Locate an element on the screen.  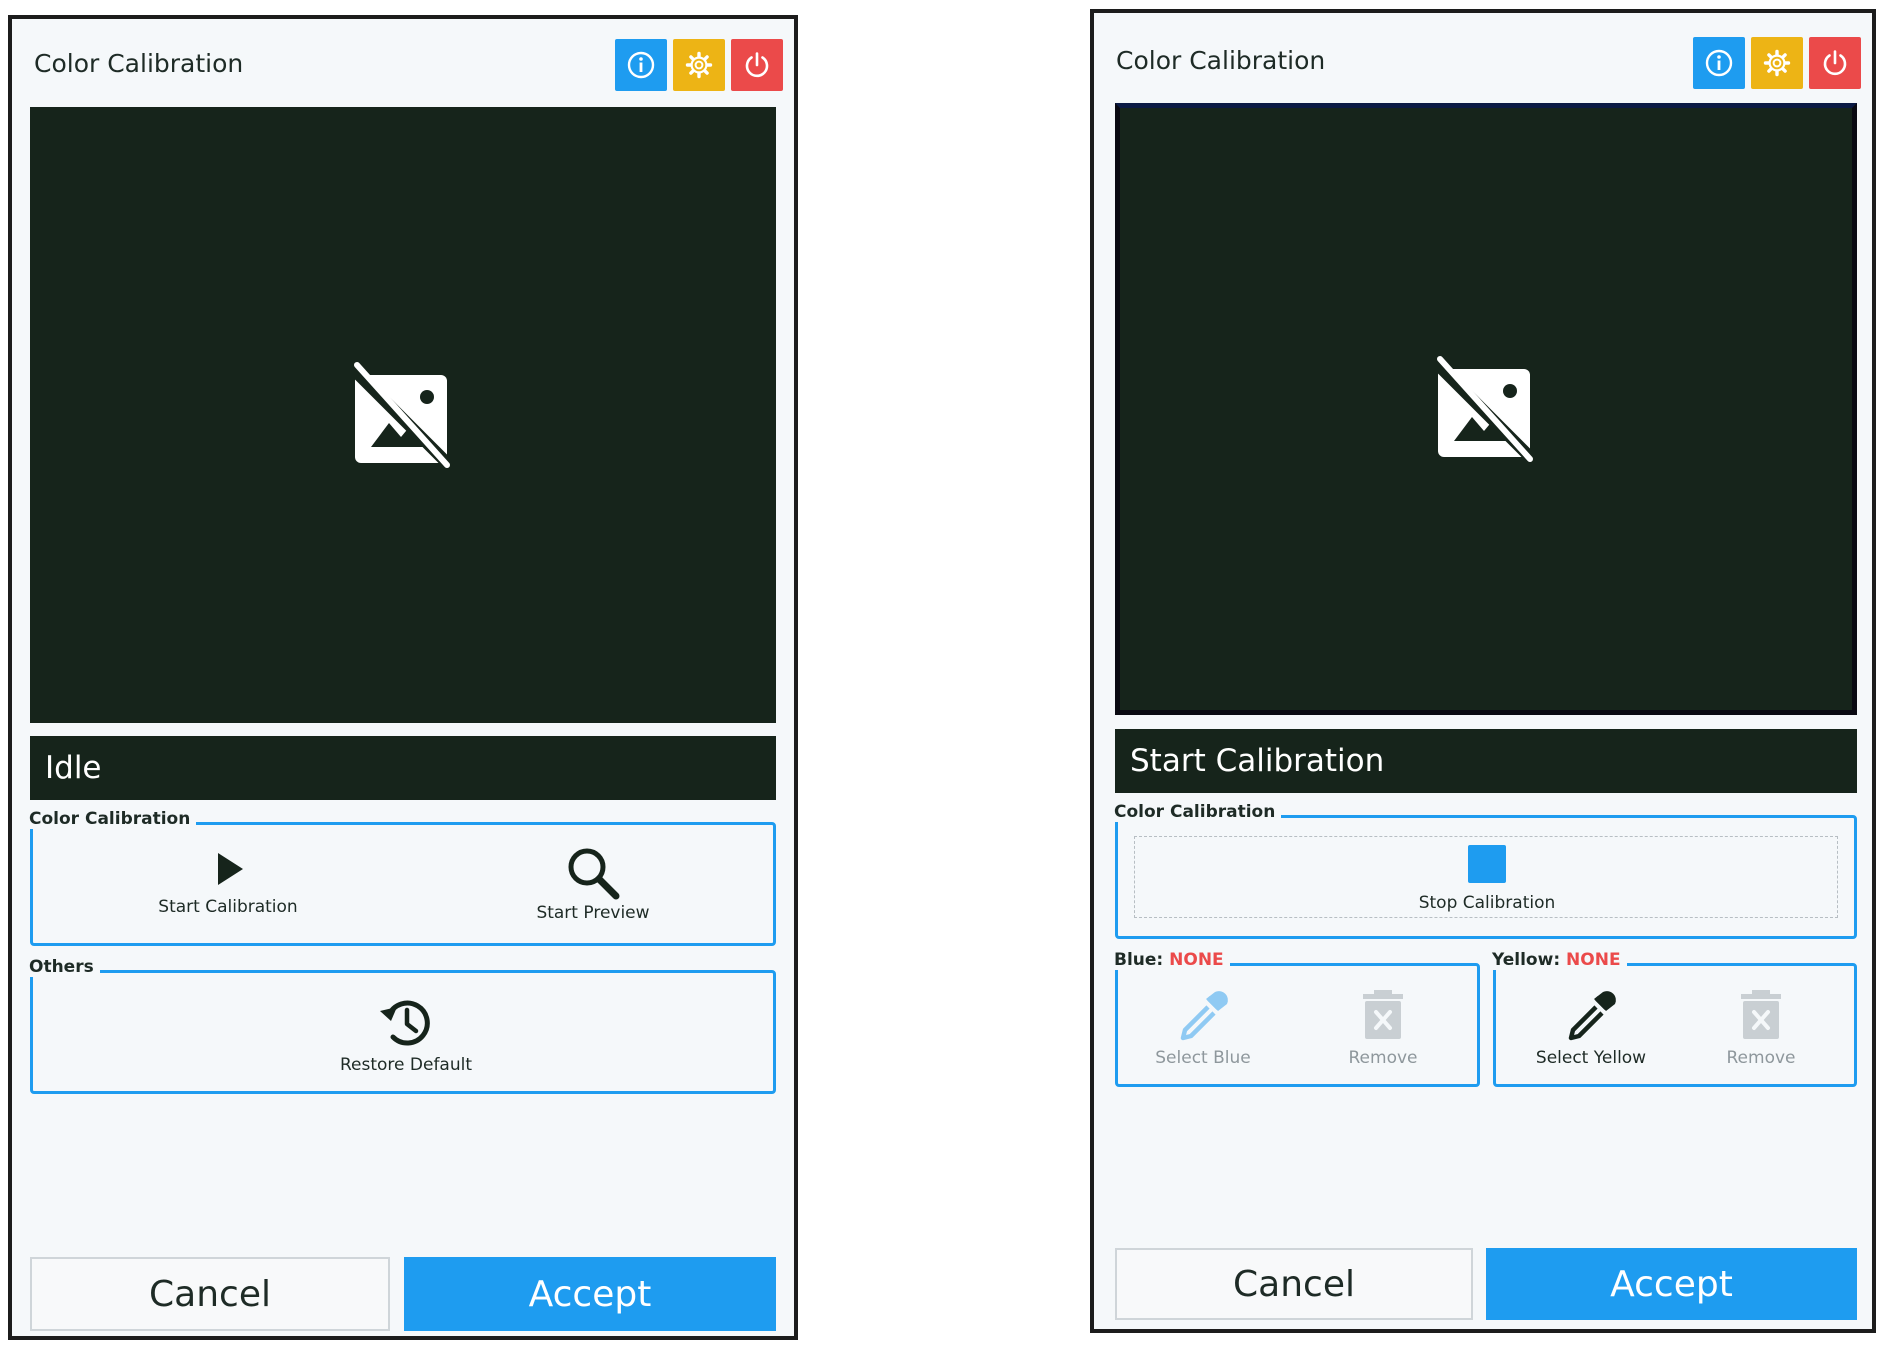
stop-calibration-content: Stop Calibration is located at coordinates (1487, 879).